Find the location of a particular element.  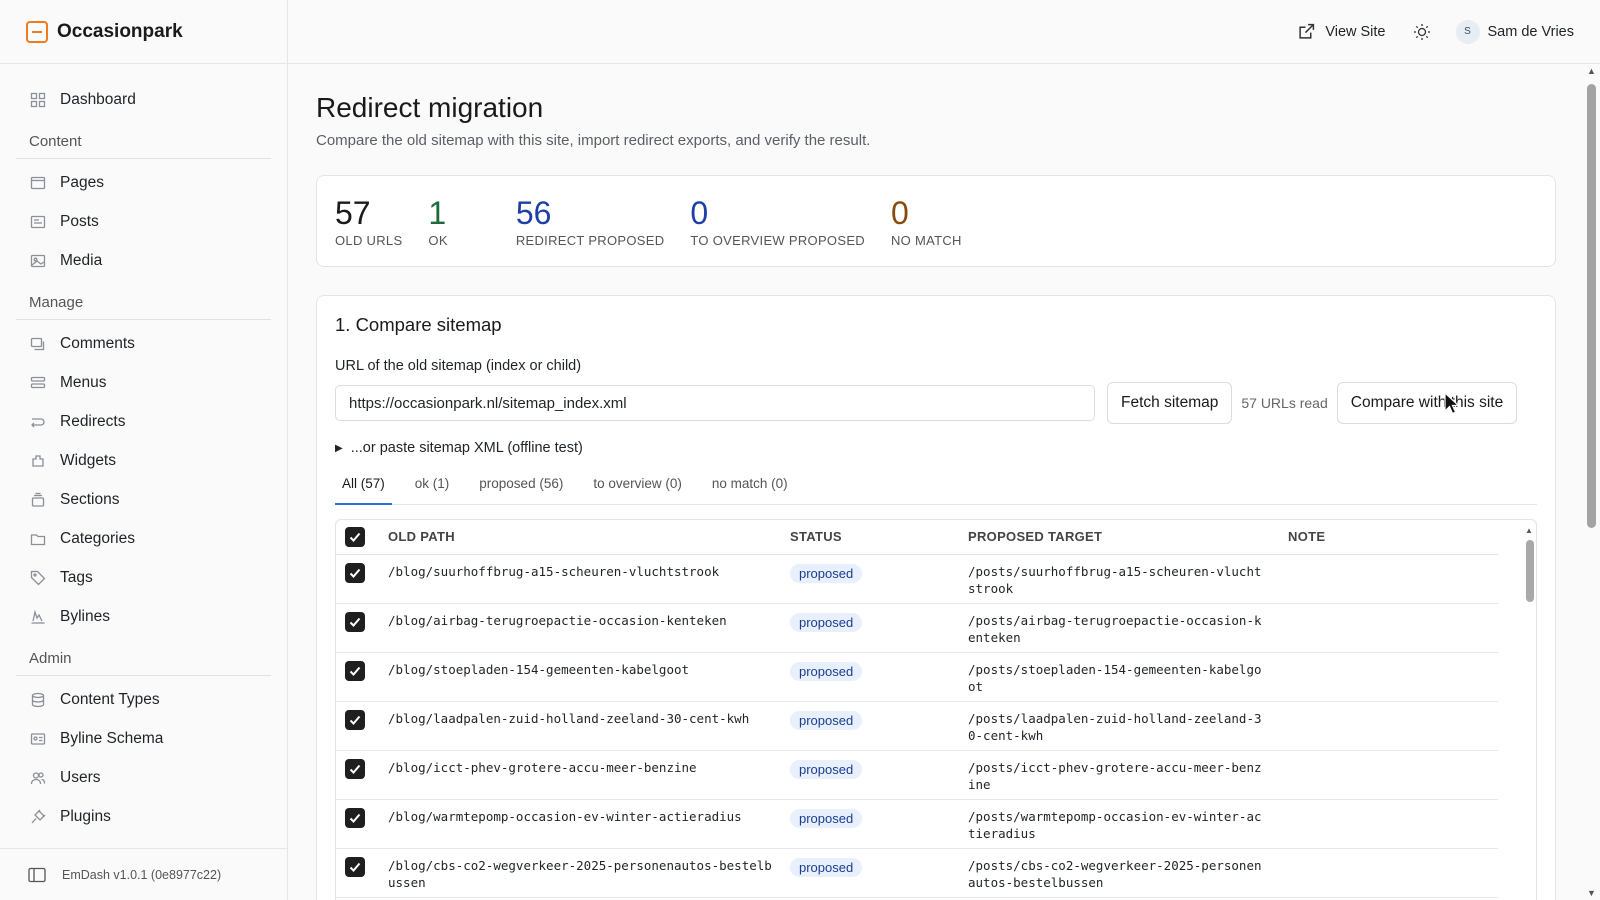

compare-button: Compare with this site is located at coordinates (1427, 403).